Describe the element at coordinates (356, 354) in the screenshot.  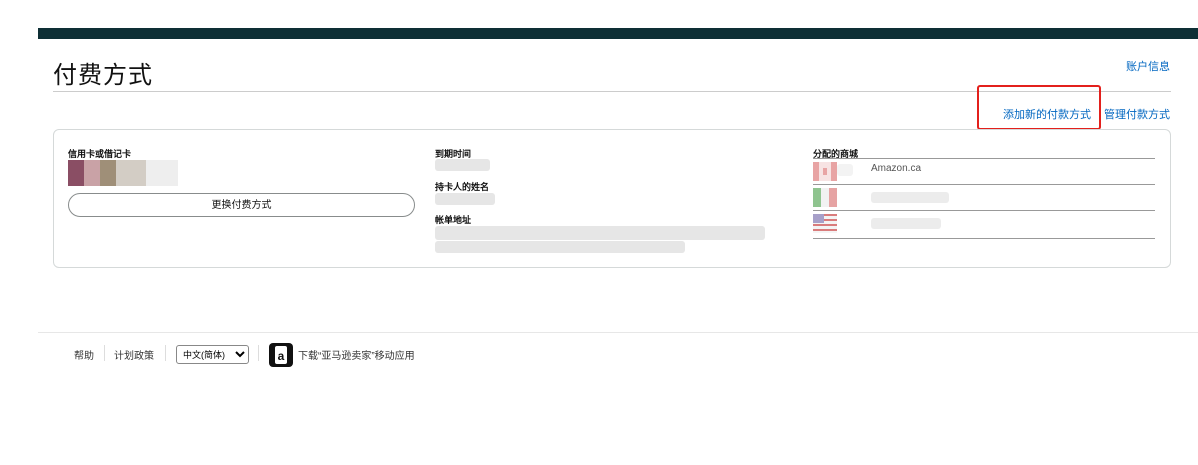
I see `download-app-link: 下载“亚马逊卖家”移动应用` at that location.